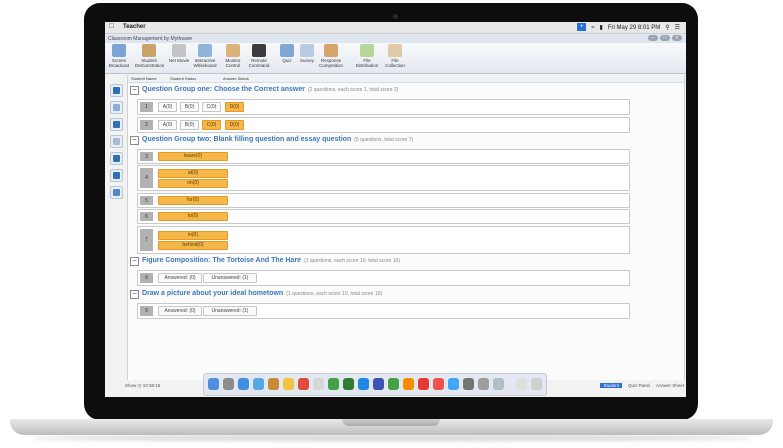 This screenshot has height=448, width=783. Describe the element at coordinates (273, 384) in the screenshot. I see `contacts-icon` at that location.